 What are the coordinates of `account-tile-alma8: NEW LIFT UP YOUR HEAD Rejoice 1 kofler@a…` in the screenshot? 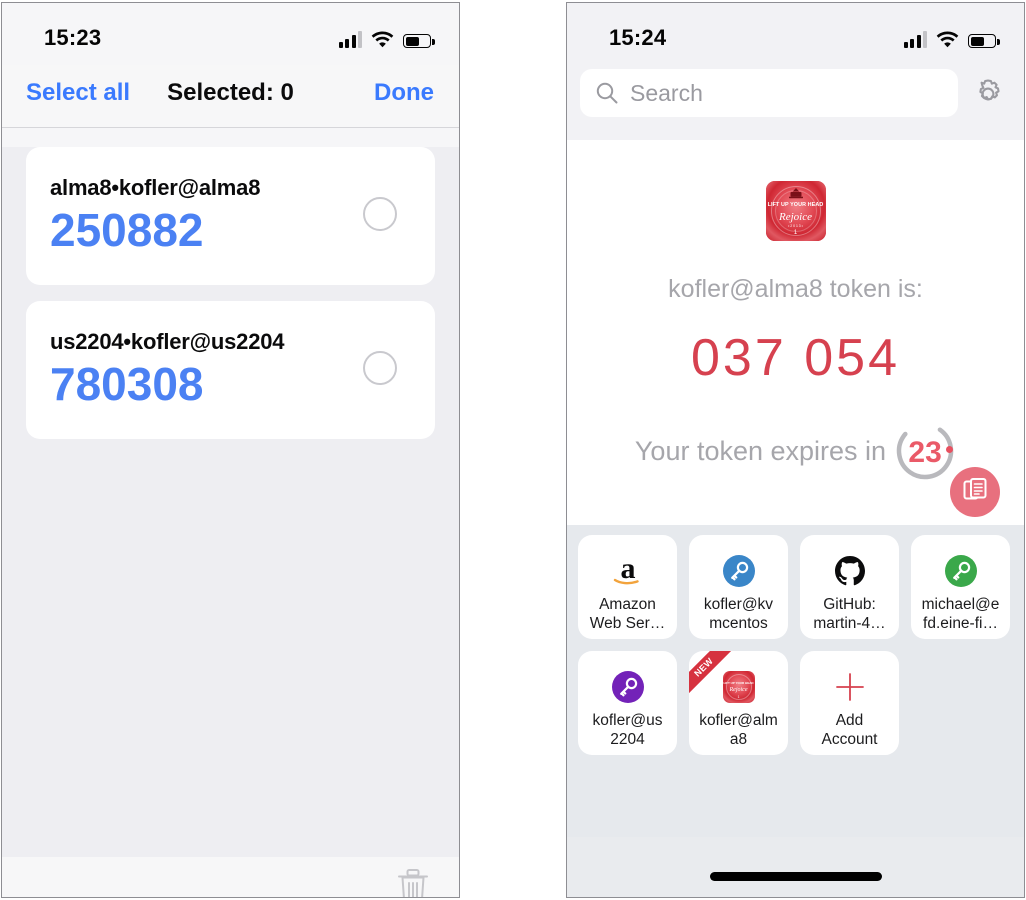 It's located at (738, 703).